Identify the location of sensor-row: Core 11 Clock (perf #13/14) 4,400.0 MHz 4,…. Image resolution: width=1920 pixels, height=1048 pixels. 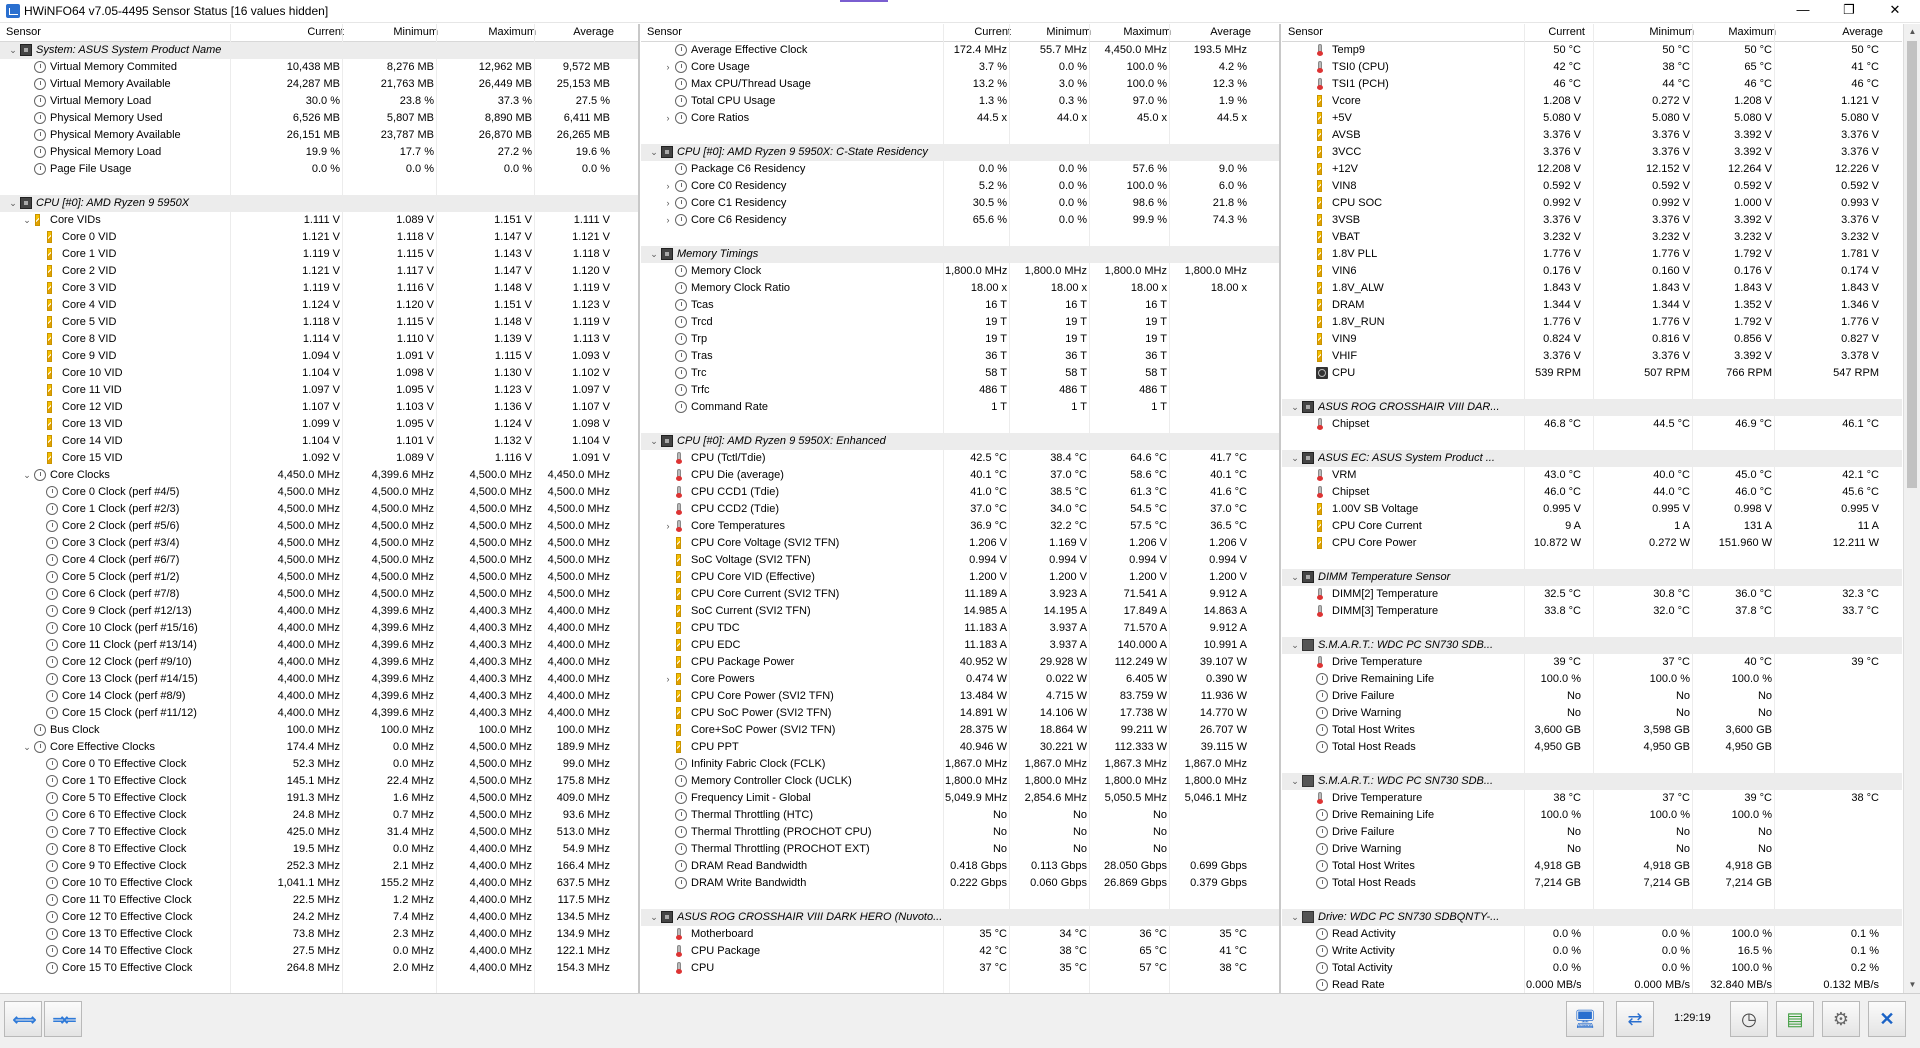
(319, 645).